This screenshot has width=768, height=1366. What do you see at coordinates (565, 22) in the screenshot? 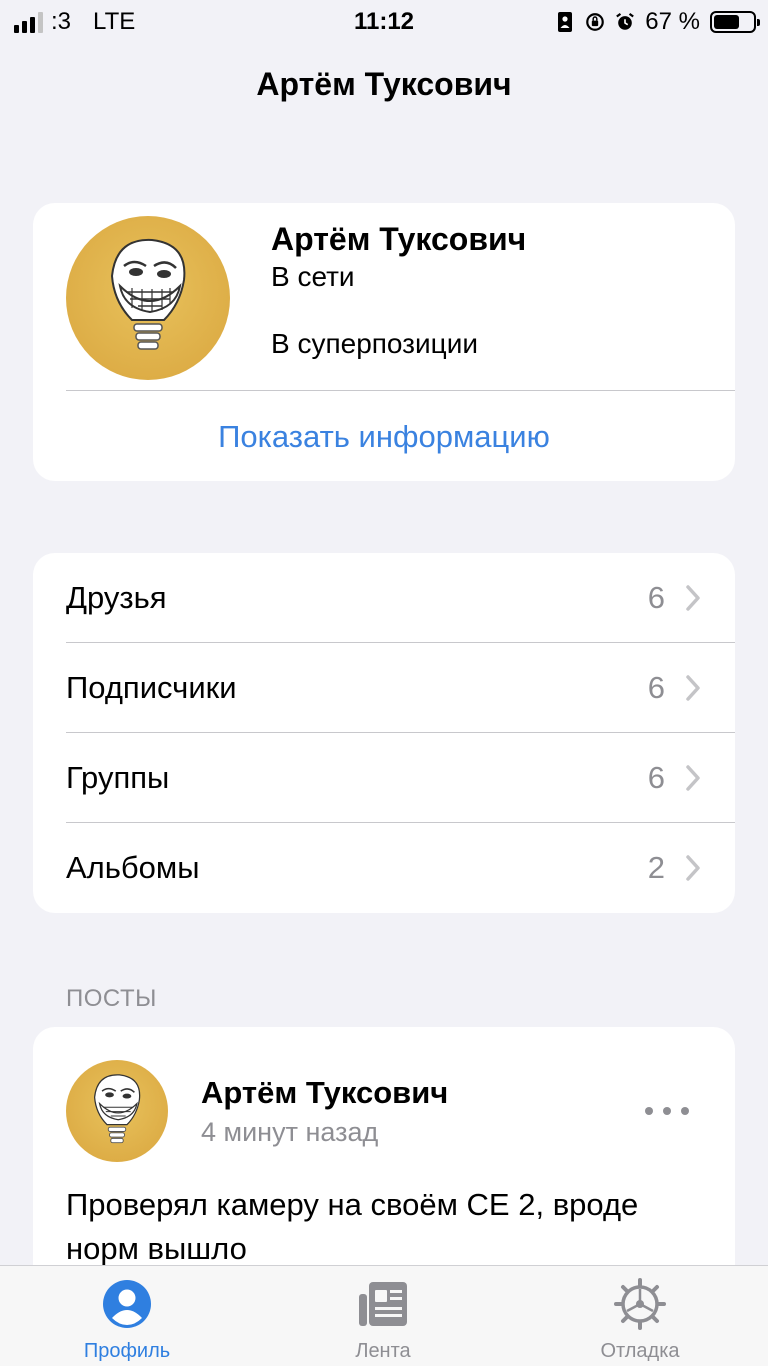
I see `portrait-lock-icon` at bounding box center [565, 22].